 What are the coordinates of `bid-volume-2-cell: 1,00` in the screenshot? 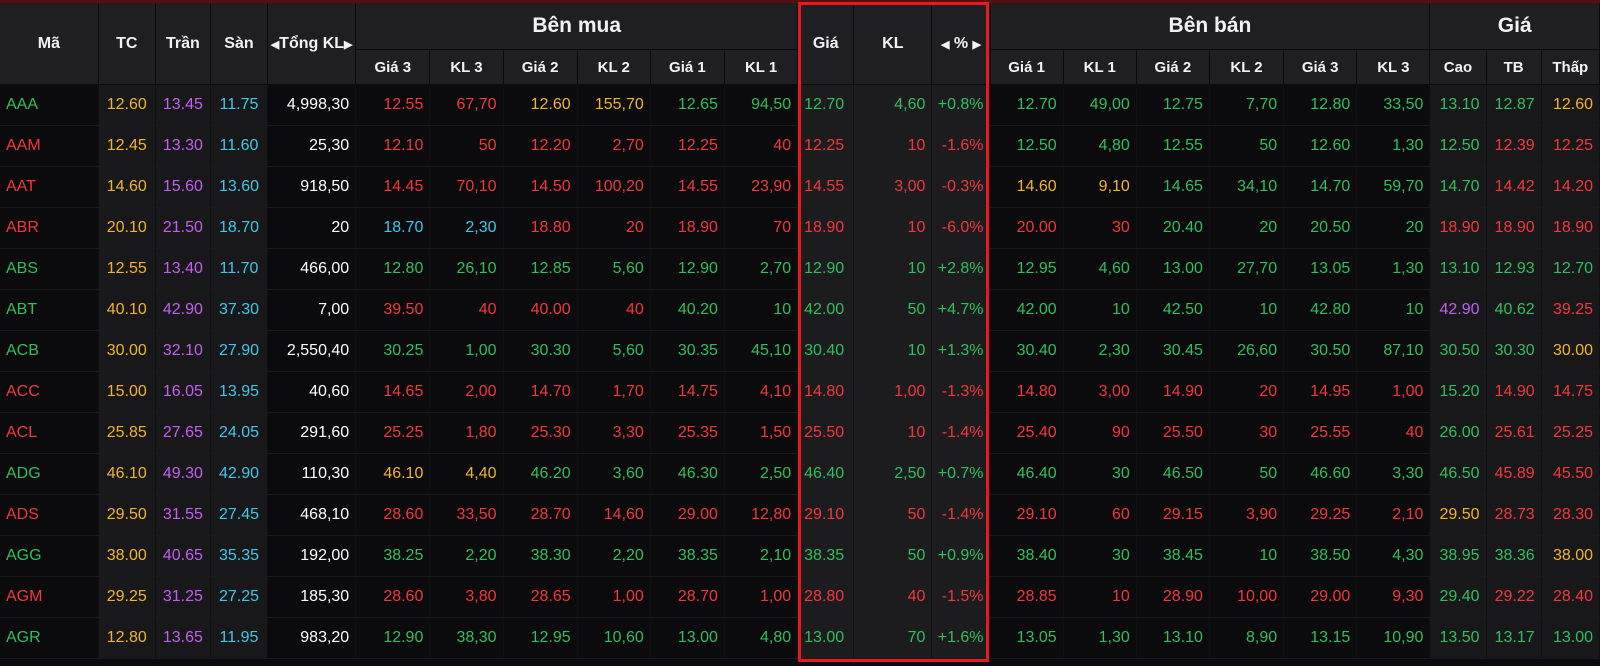 It's located at (614, 597).